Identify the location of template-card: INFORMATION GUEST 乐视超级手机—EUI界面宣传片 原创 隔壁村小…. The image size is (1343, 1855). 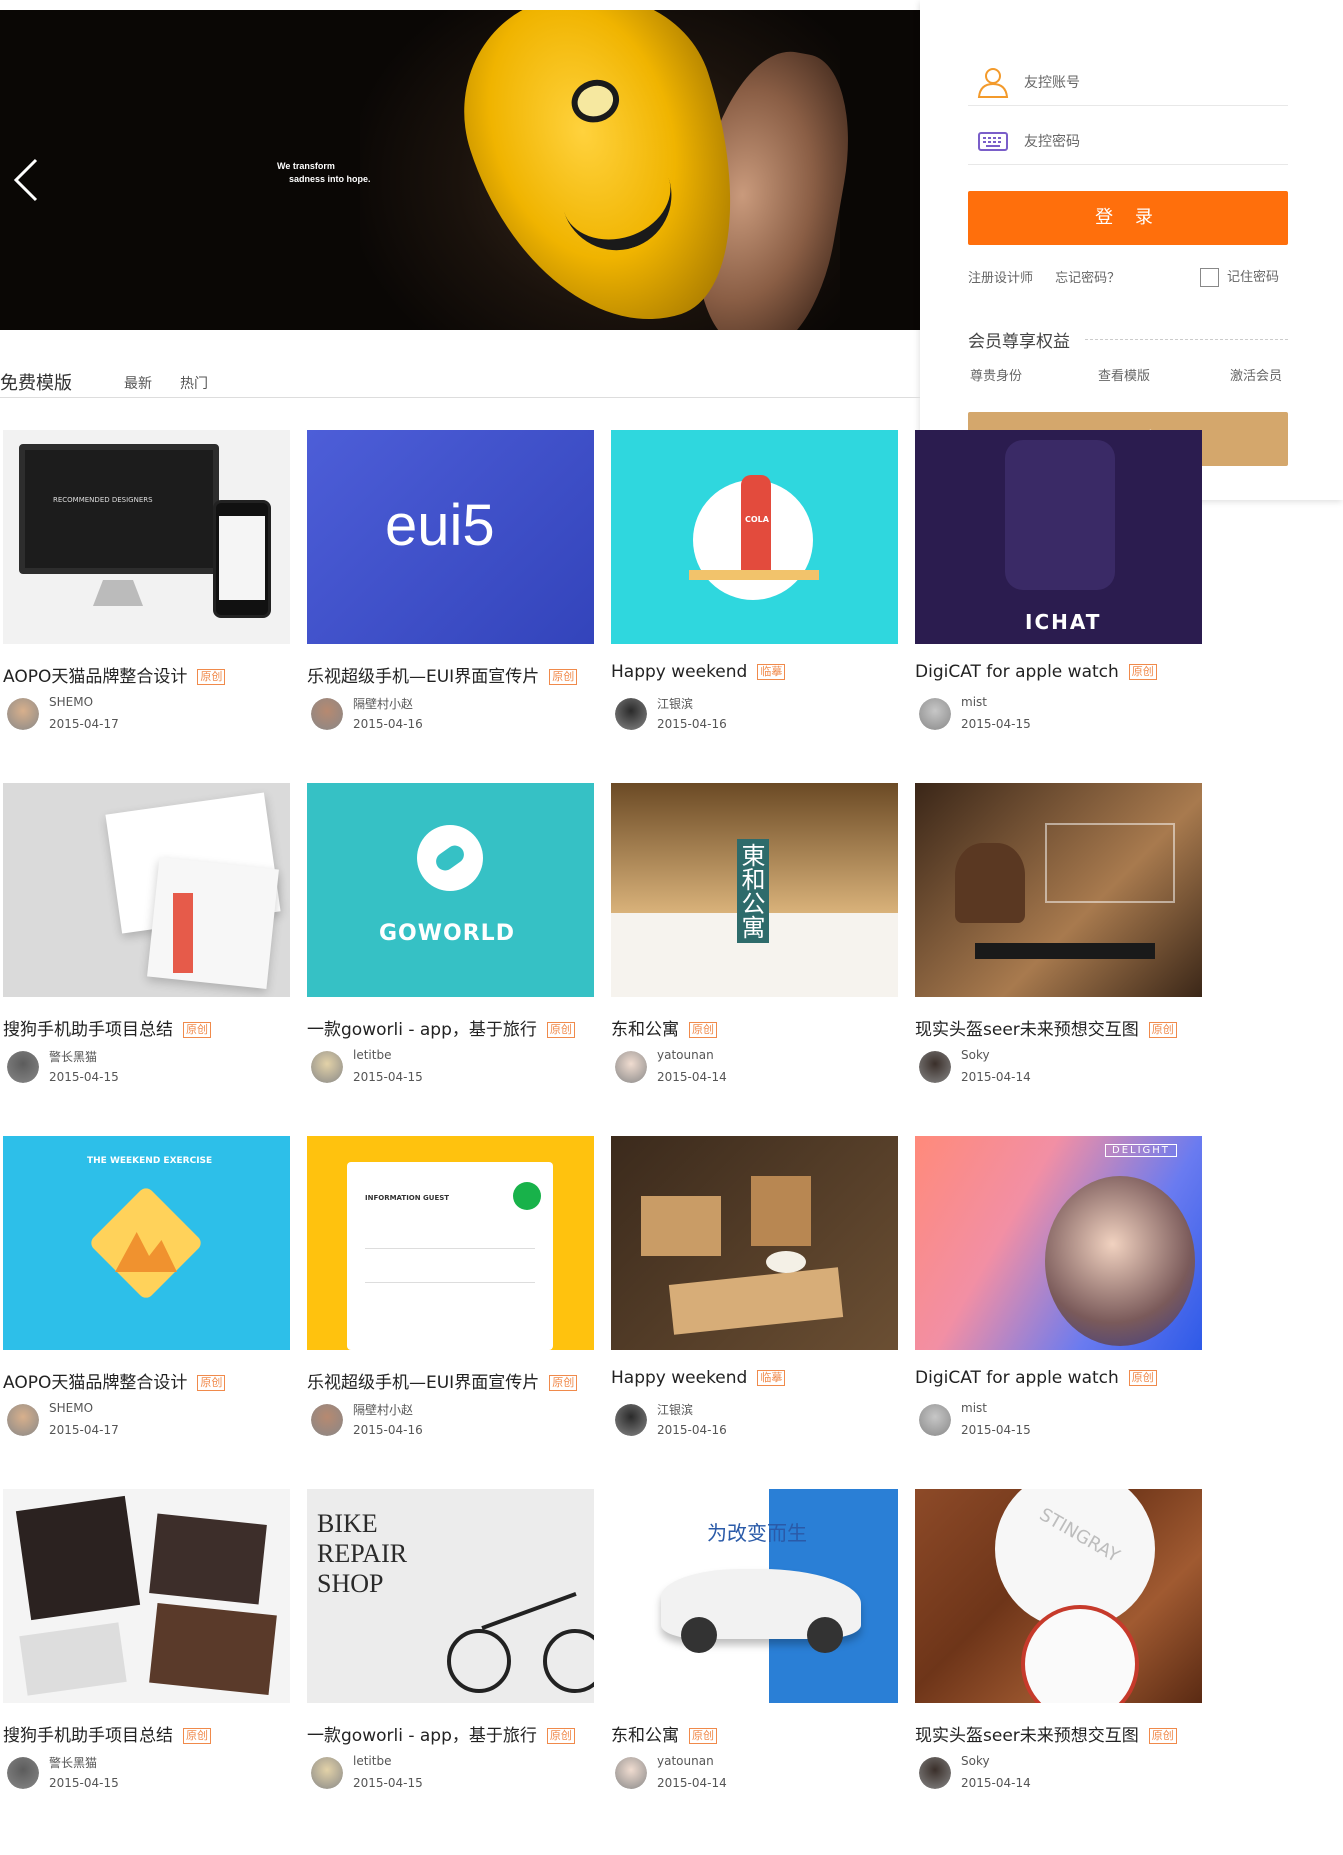
(450, 1301).